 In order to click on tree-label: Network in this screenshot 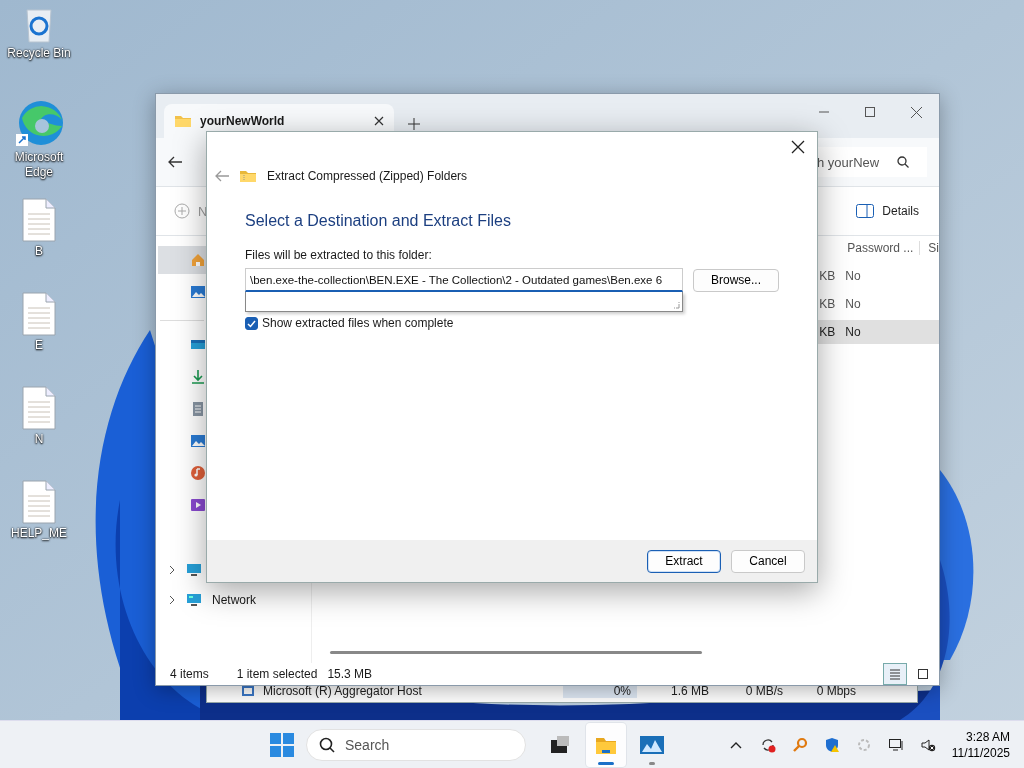, I will do `click(234, 600)`.